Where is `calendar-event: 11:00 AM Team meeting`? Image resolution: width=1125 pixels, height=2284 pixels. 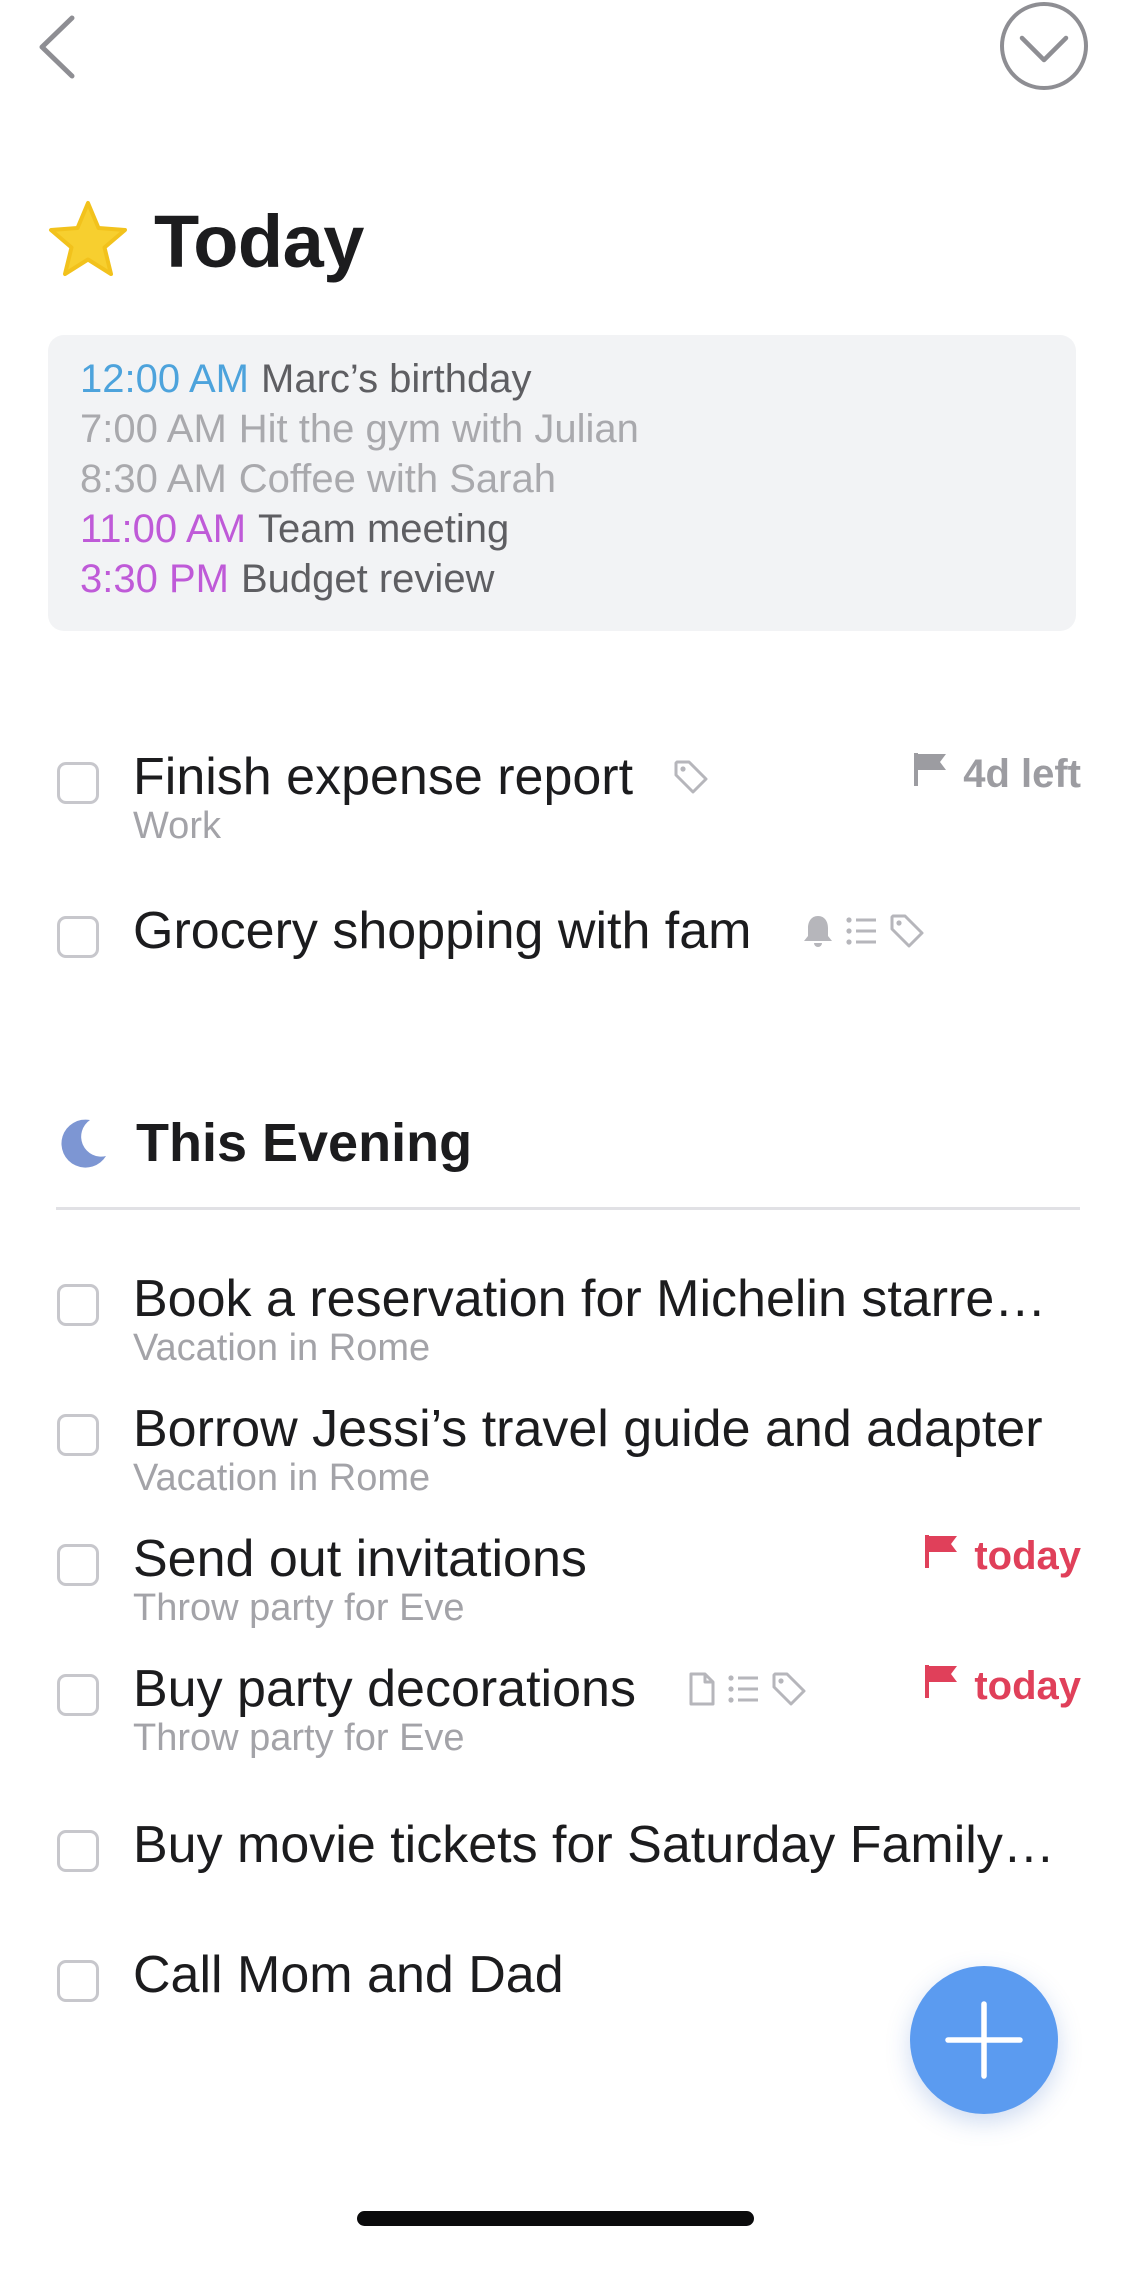 calendar-event: 11:00 AM Team meeting is located at coordinates (578, 529).